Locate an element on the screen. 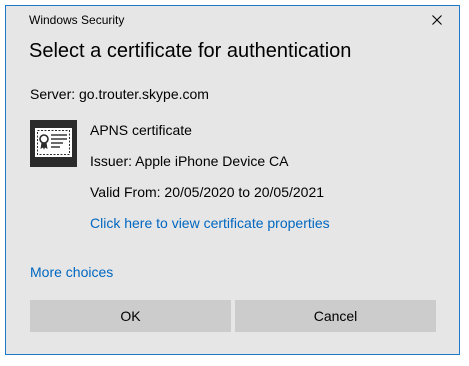 The height and width of the screenshot is (366, 469). certificate-validity: Valid From: 20/05/2020 to 20/05/2021 is located at coordinates (207, 192).